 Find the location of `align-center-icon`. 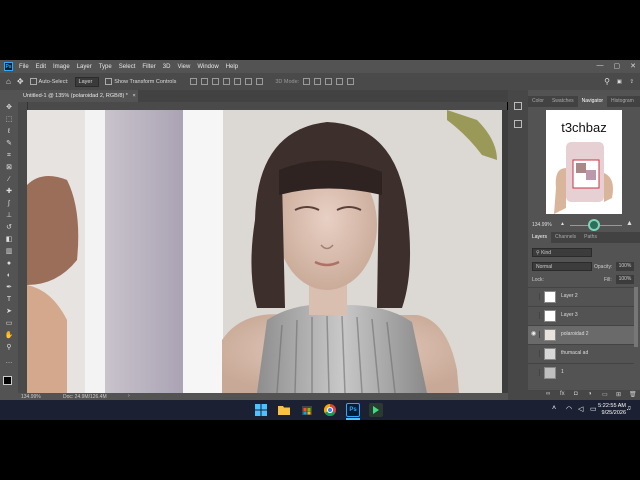

align-center-icon is located at coordinates (205, 81).